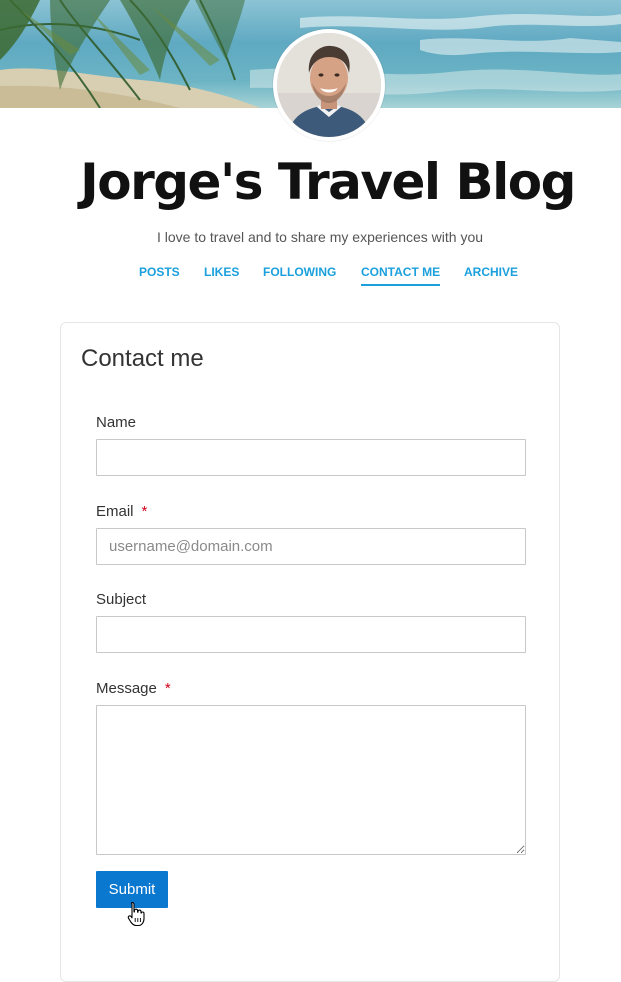 Image resolution: width=621 pixels, height=982 pixels. I want to click on name-field, so click(311, 457).